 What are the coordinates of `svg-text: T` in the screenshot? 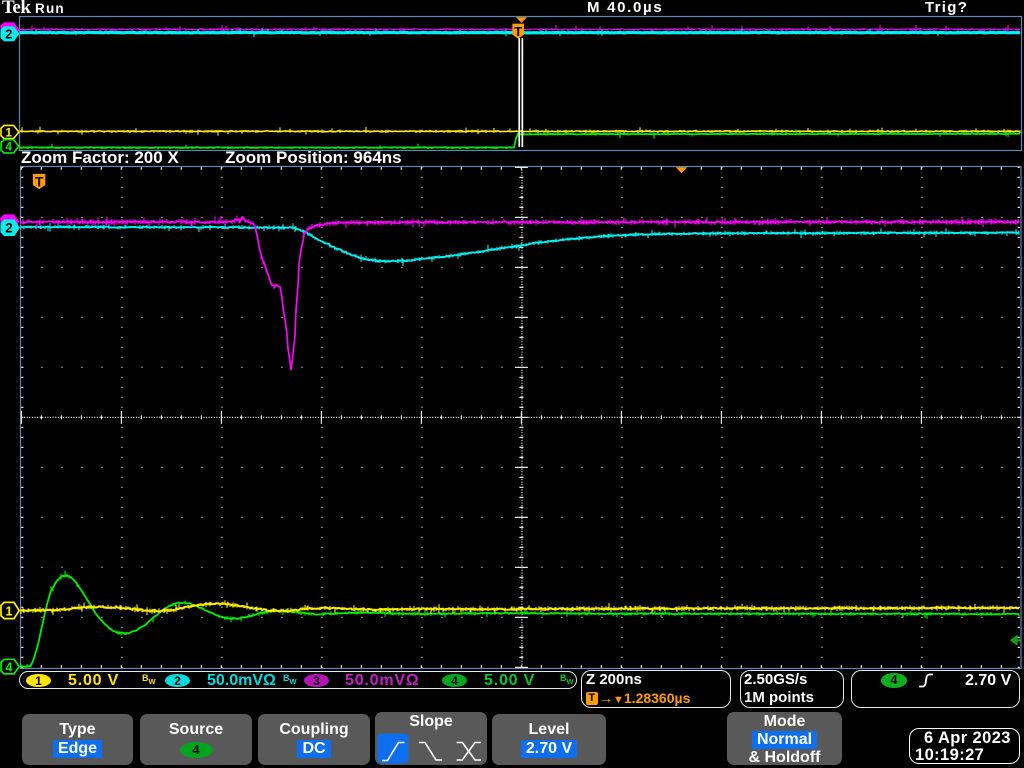 It's located at (39, 182).